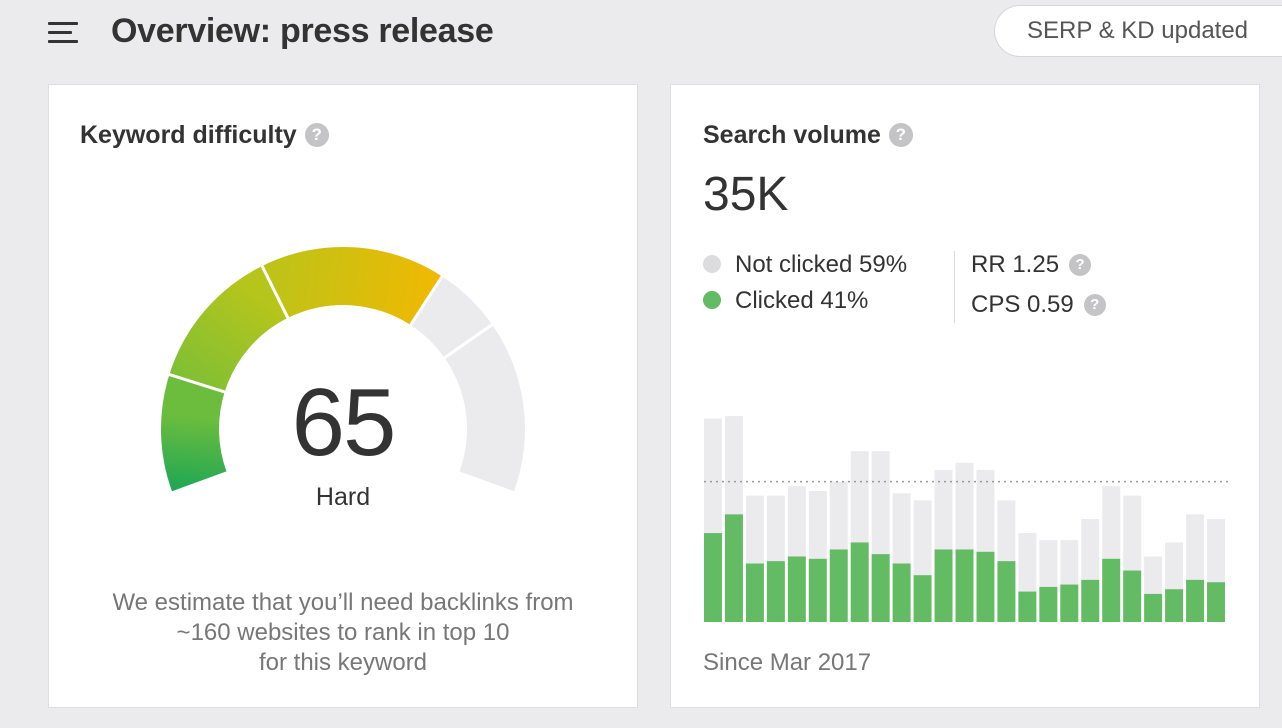 This screenshot has width=1282, height=728. Describe the element at coordinates (302, 31) in the screenshot. I see `page-title: Overview: press release` at that location.